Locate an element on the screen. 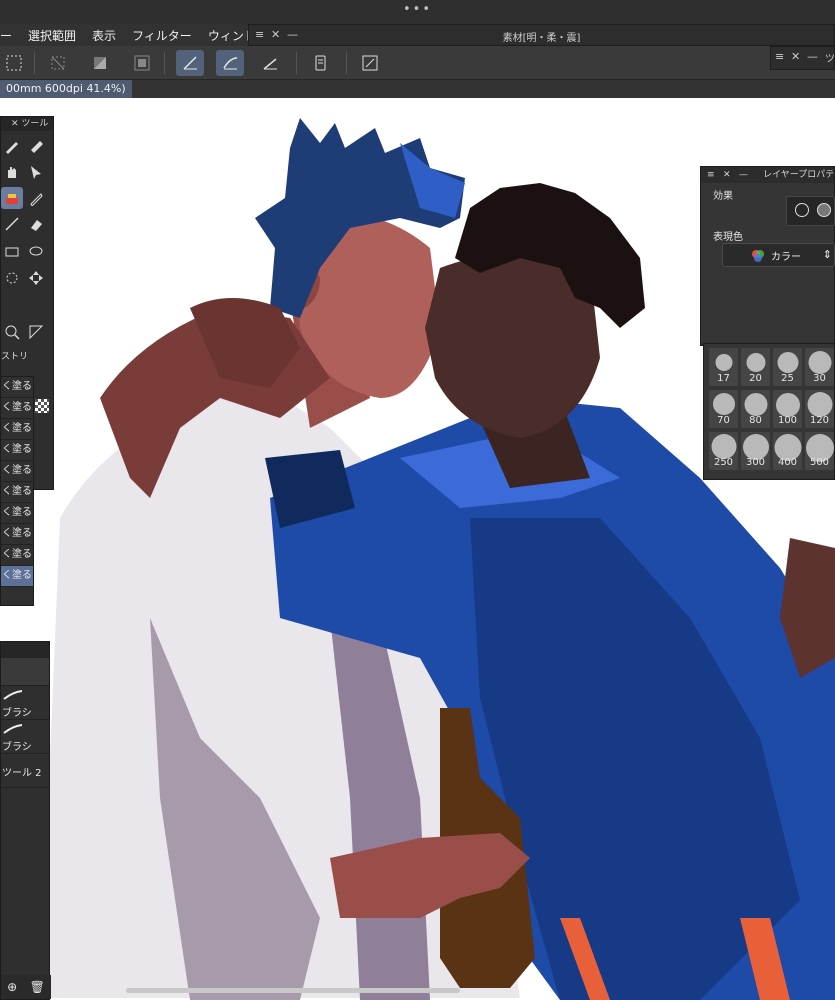 Image resolution: width=835 pixels, height=1000 pixels. brush-size-cell: 120 is located at coordinates (819, 409).